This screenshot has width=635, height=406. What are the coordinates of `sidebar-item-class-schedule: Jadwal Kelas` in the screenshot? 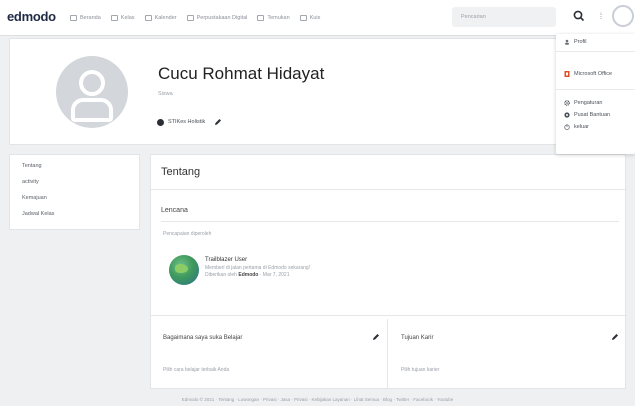 It's located at (38, 214).